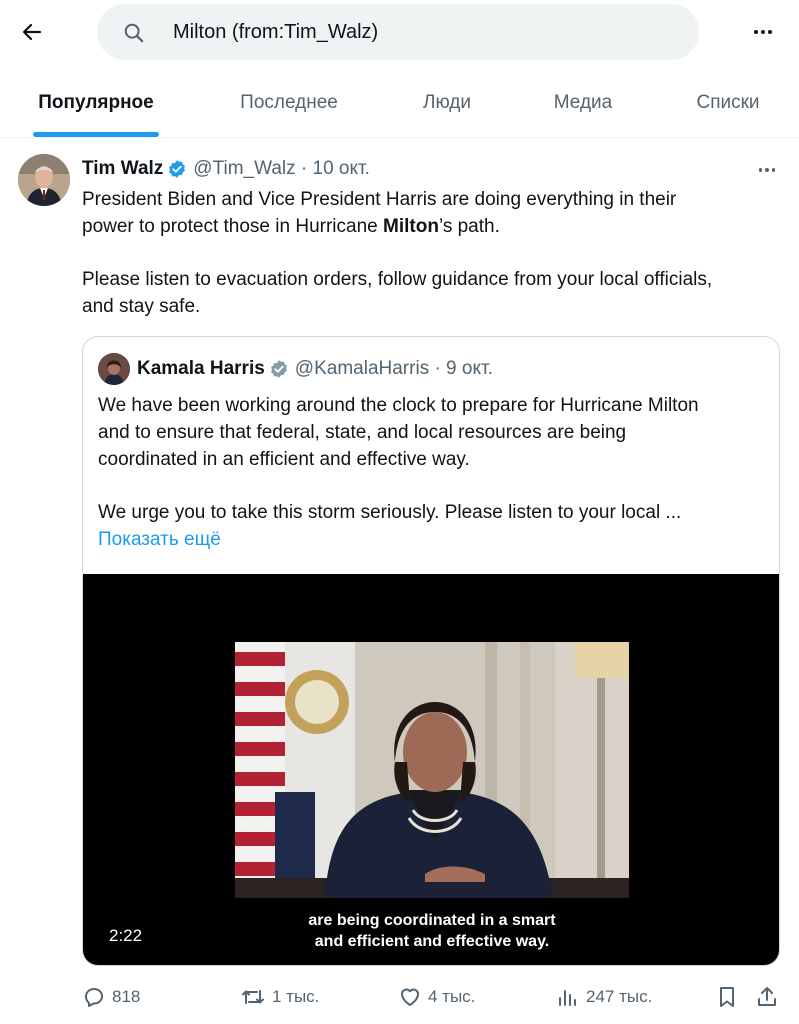 Image resolution: width=799 pixels, height=1024 pixels. Describe the element at coordinates (767, 996) in the screenshot. I see `share-icon` at that location.